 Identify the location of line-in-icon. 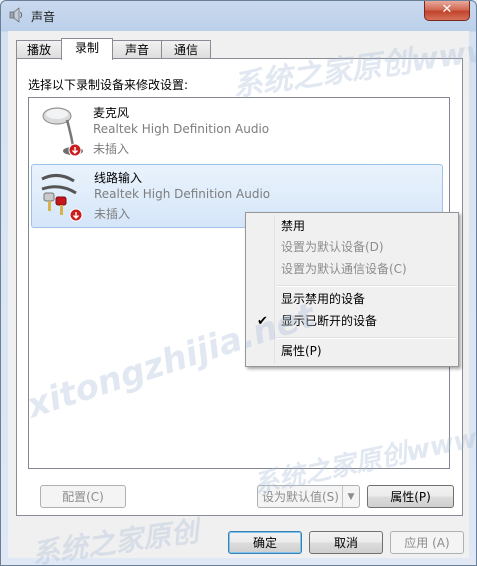
(62, 198).